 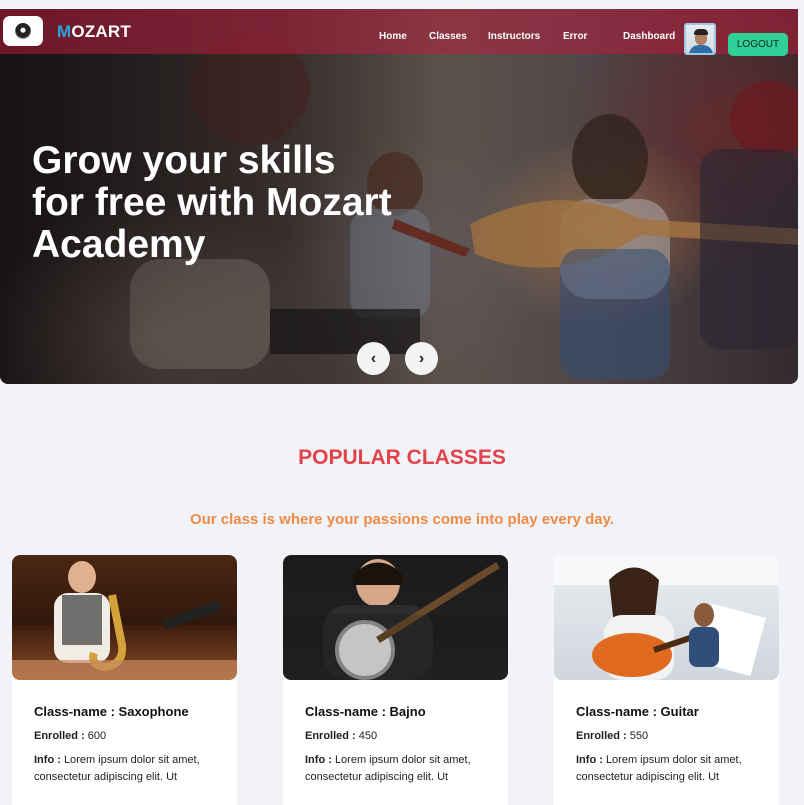 I want to click on class-enrolled: Enrolled : 600, so click(x=70, y=736).